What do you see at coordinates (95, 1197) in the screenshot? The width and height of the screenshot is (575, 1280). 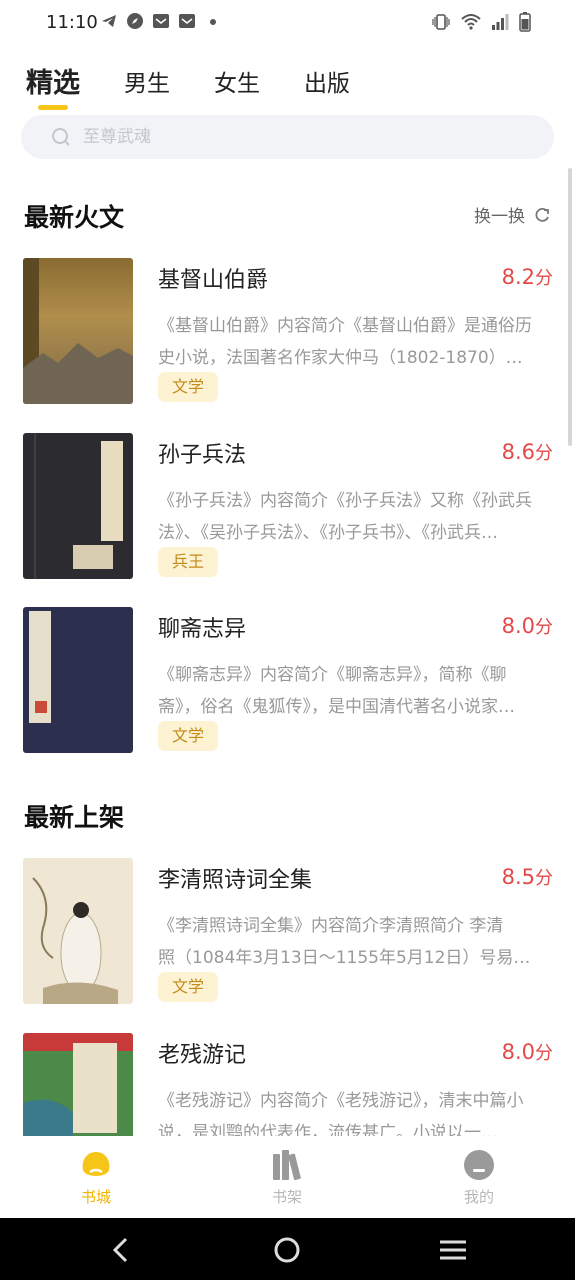 I see `nav-label: 书城` at bounding box center [95, 1197].